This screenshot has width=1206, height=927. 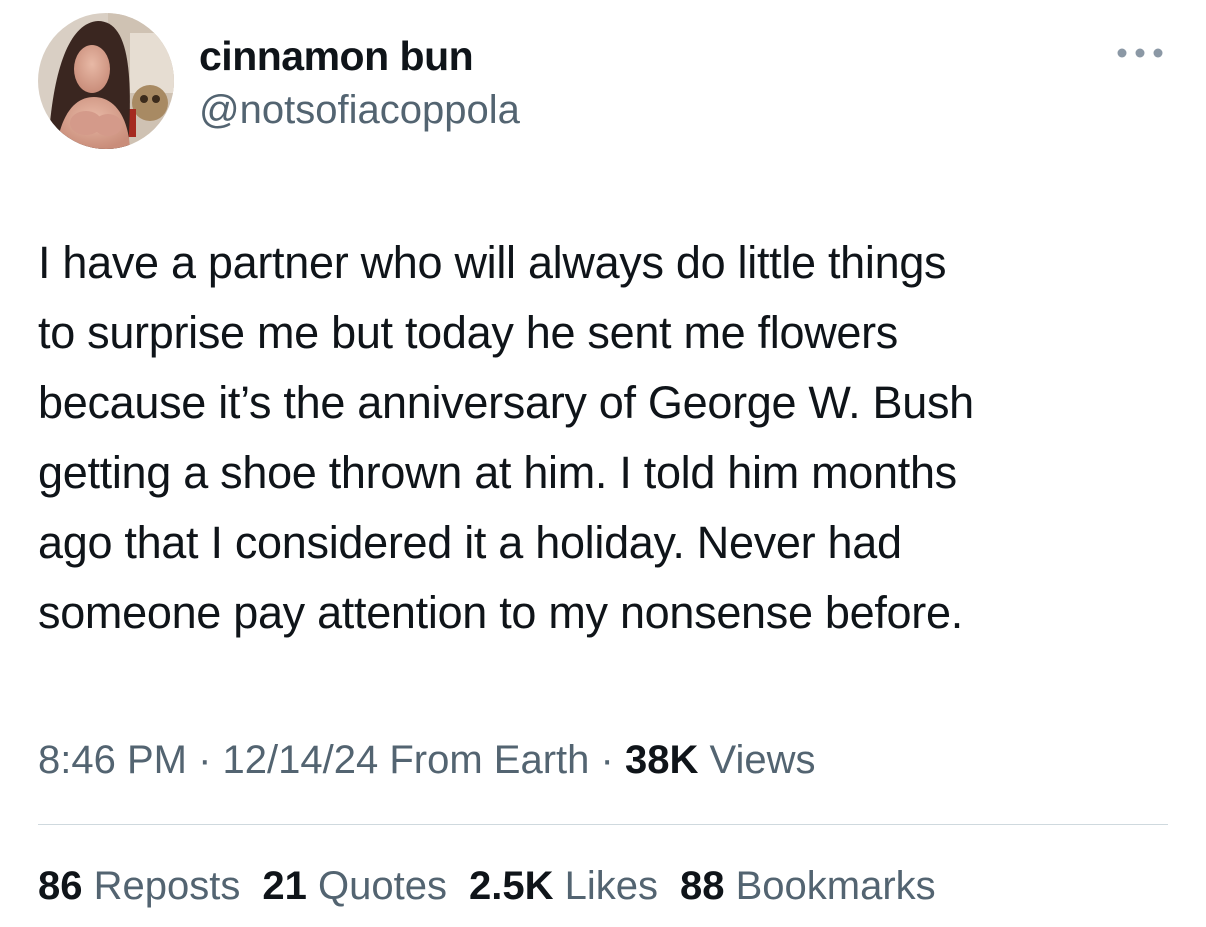 What do you see at coordinates (763, 760) in the screenshot?
I see `views-label: Views` at bounding box center [763, 760].